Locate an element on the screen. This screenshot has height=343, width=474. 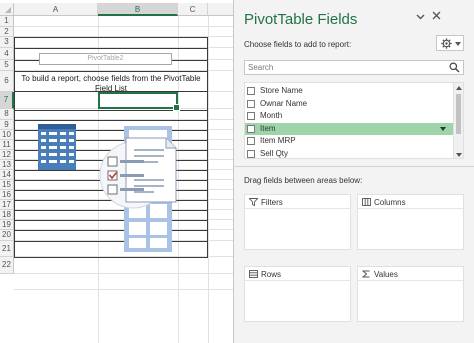
pane-title: PivotTable Fields is located at coordinates (301, 19).